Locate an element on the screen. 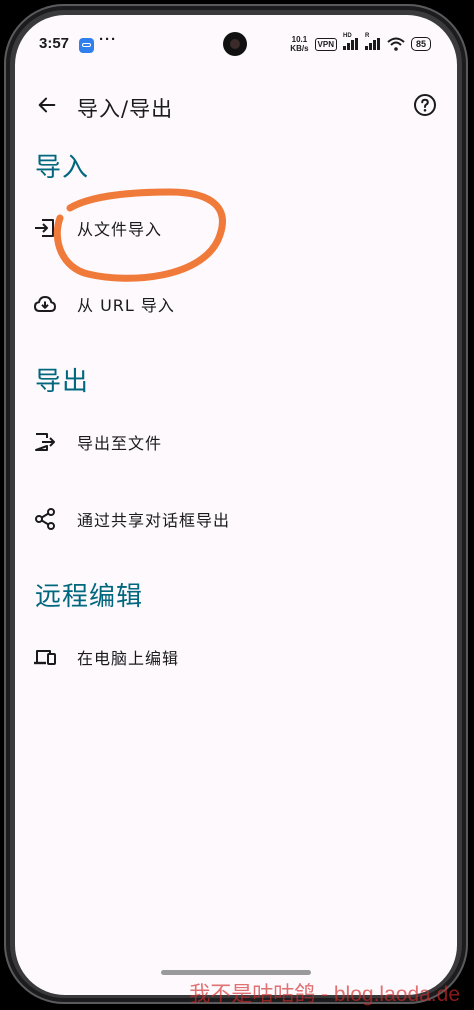 The image size is (474, 1010). wifi-icon is located at coordinates (396, 44).